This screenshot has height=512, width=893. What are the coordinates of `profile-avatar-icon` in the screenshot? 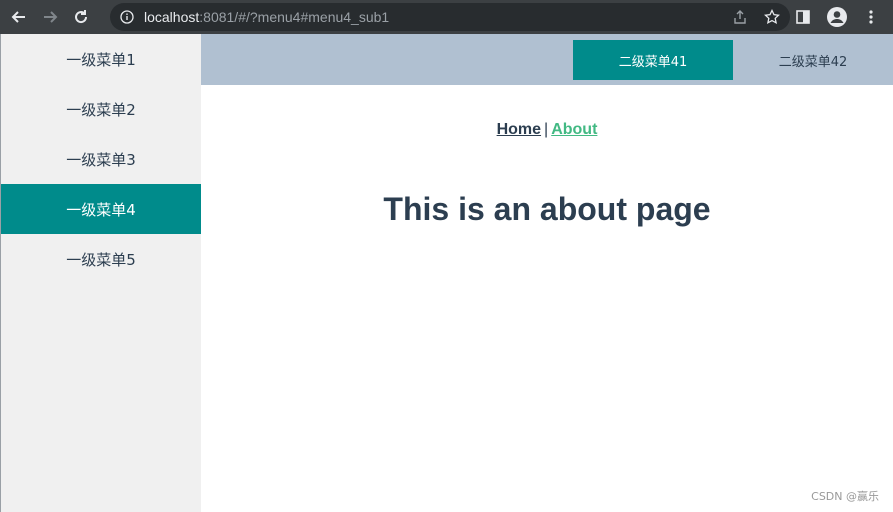 It's located at (837, 17).